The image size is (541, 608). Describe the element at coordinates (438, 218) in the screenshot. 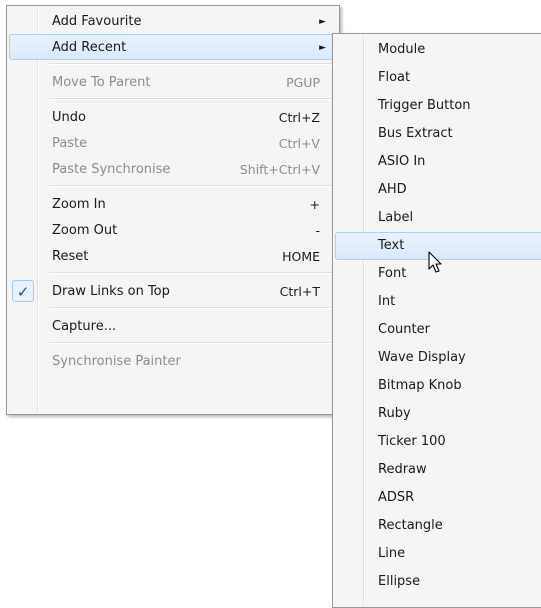

I see `submenu-item-label-module: Label` at that location.